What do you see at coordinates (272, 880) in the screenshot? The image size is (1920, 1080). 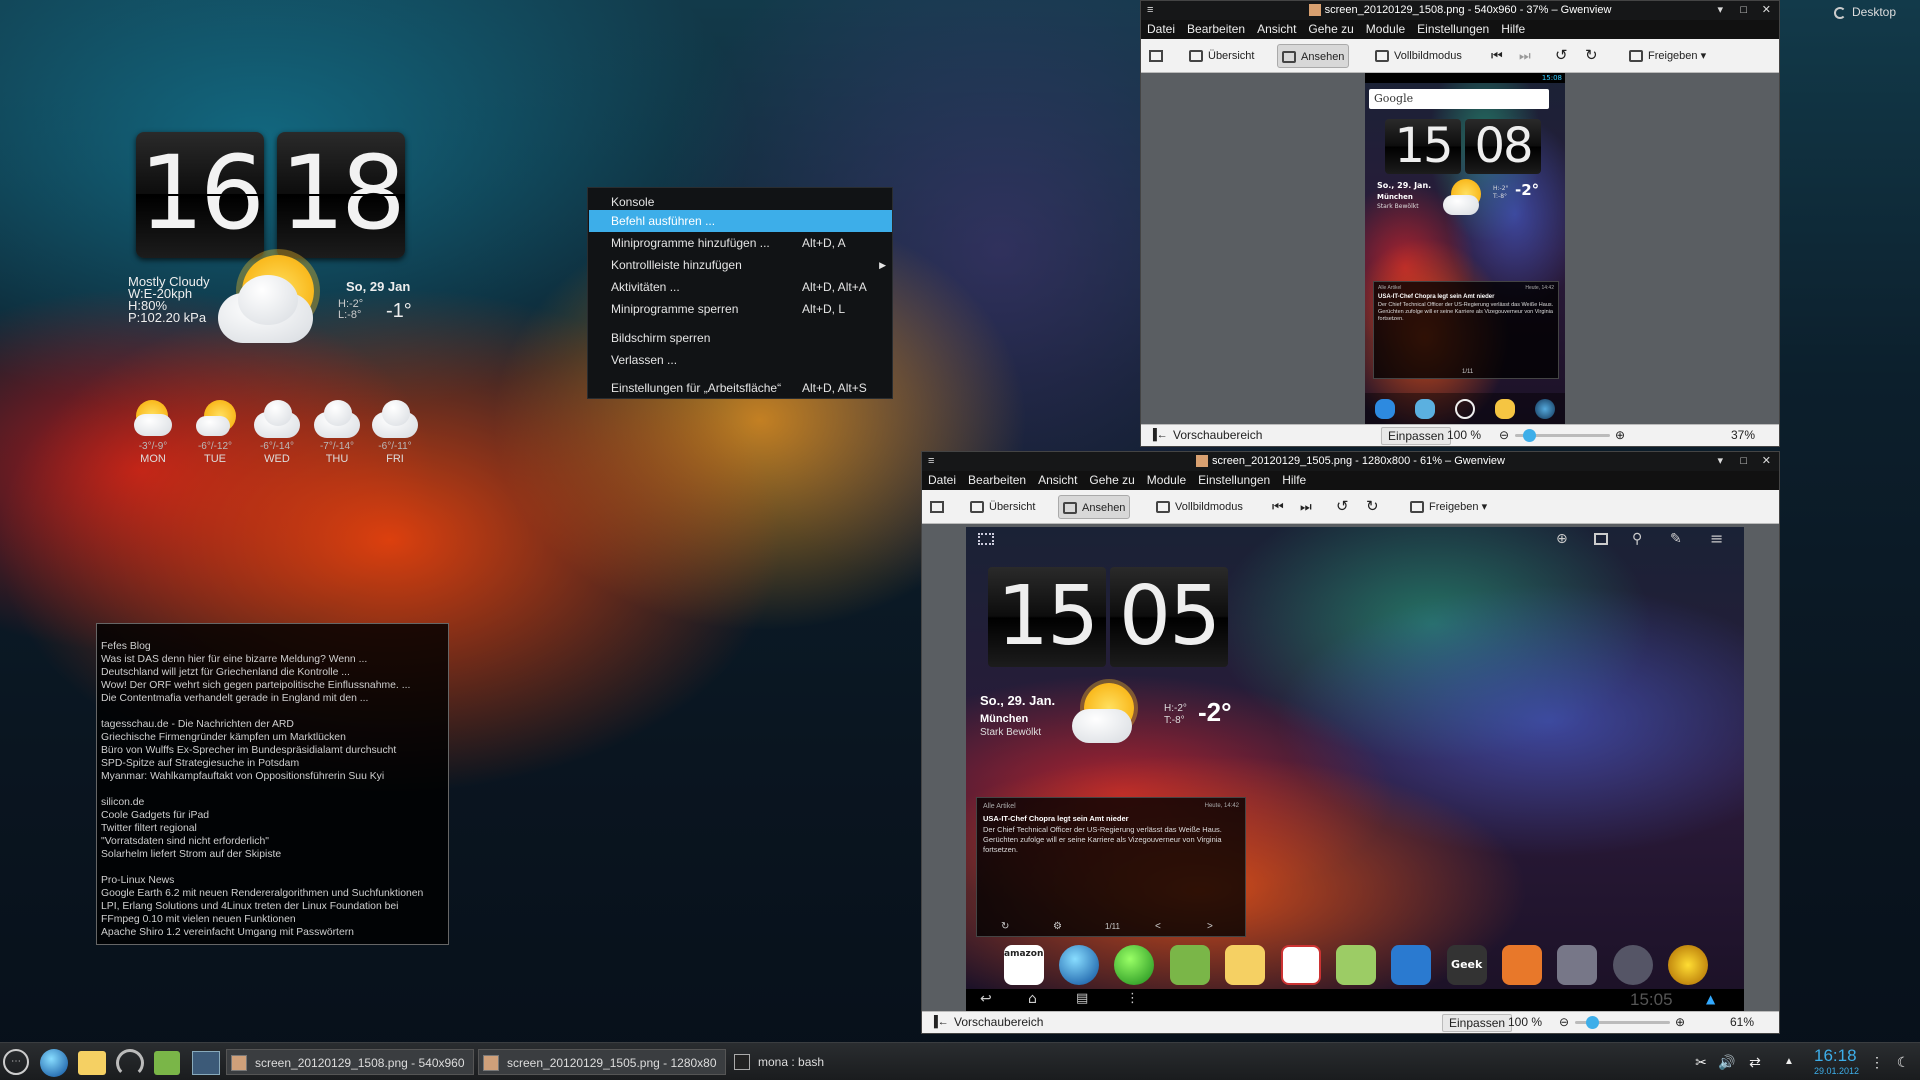 I see `feed-title: Pro-Linux News` at bounding box center [272, 880].